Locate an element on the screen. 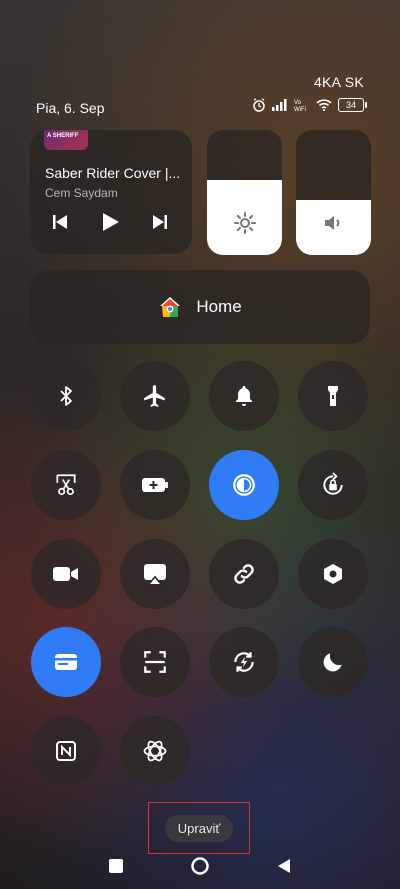 The image size is (400, 889). play-icon is located at coordinates (110, 222).